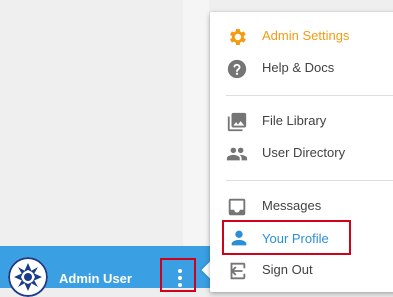  Describe the element at coordinates (237, 207) in the screenshot. I see `inbox-icon` at that location.